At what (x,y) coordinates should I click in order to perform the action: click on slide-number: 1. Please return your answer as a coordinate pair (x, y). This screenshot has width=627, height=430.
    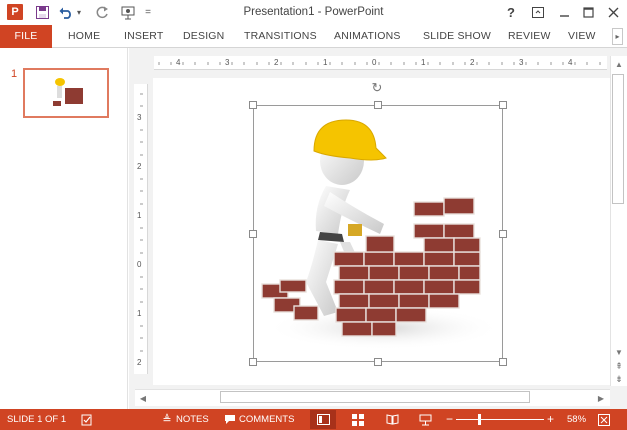
    Looking at the image, I should click on (14, 74).